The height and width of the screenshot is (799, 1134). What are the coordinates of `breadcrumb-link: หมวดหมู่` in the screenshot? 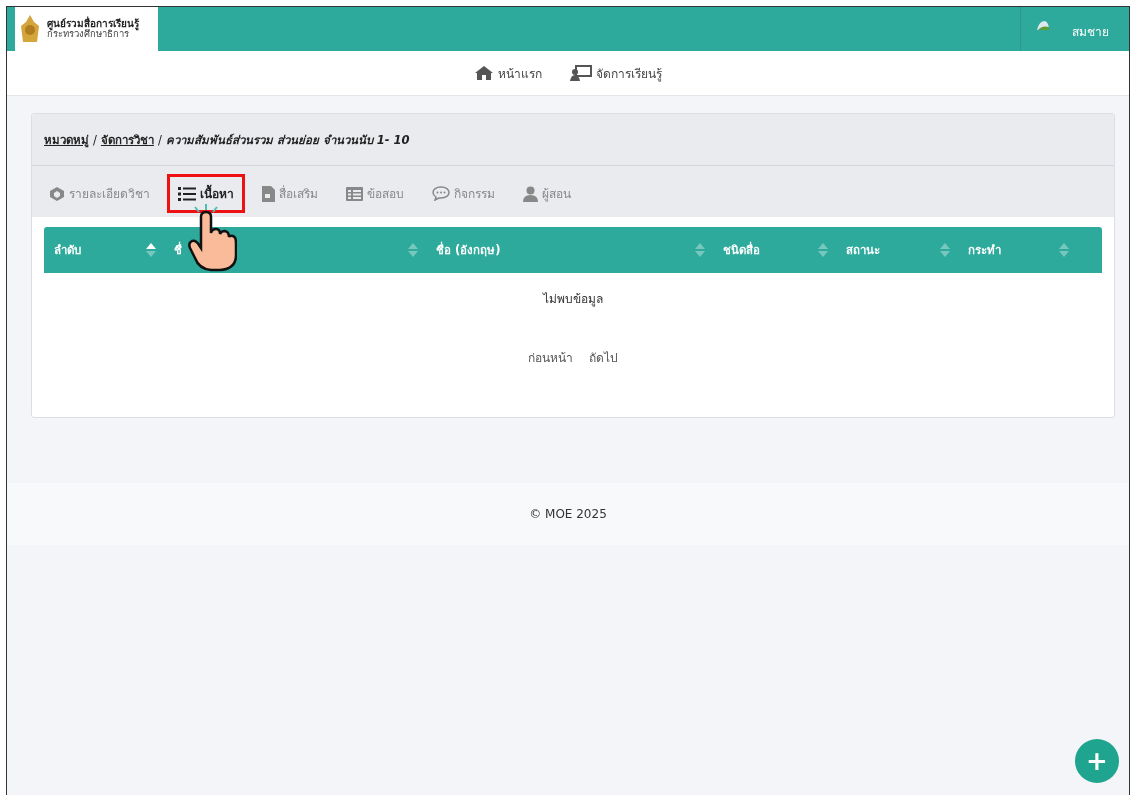 It's located at (66, 140).